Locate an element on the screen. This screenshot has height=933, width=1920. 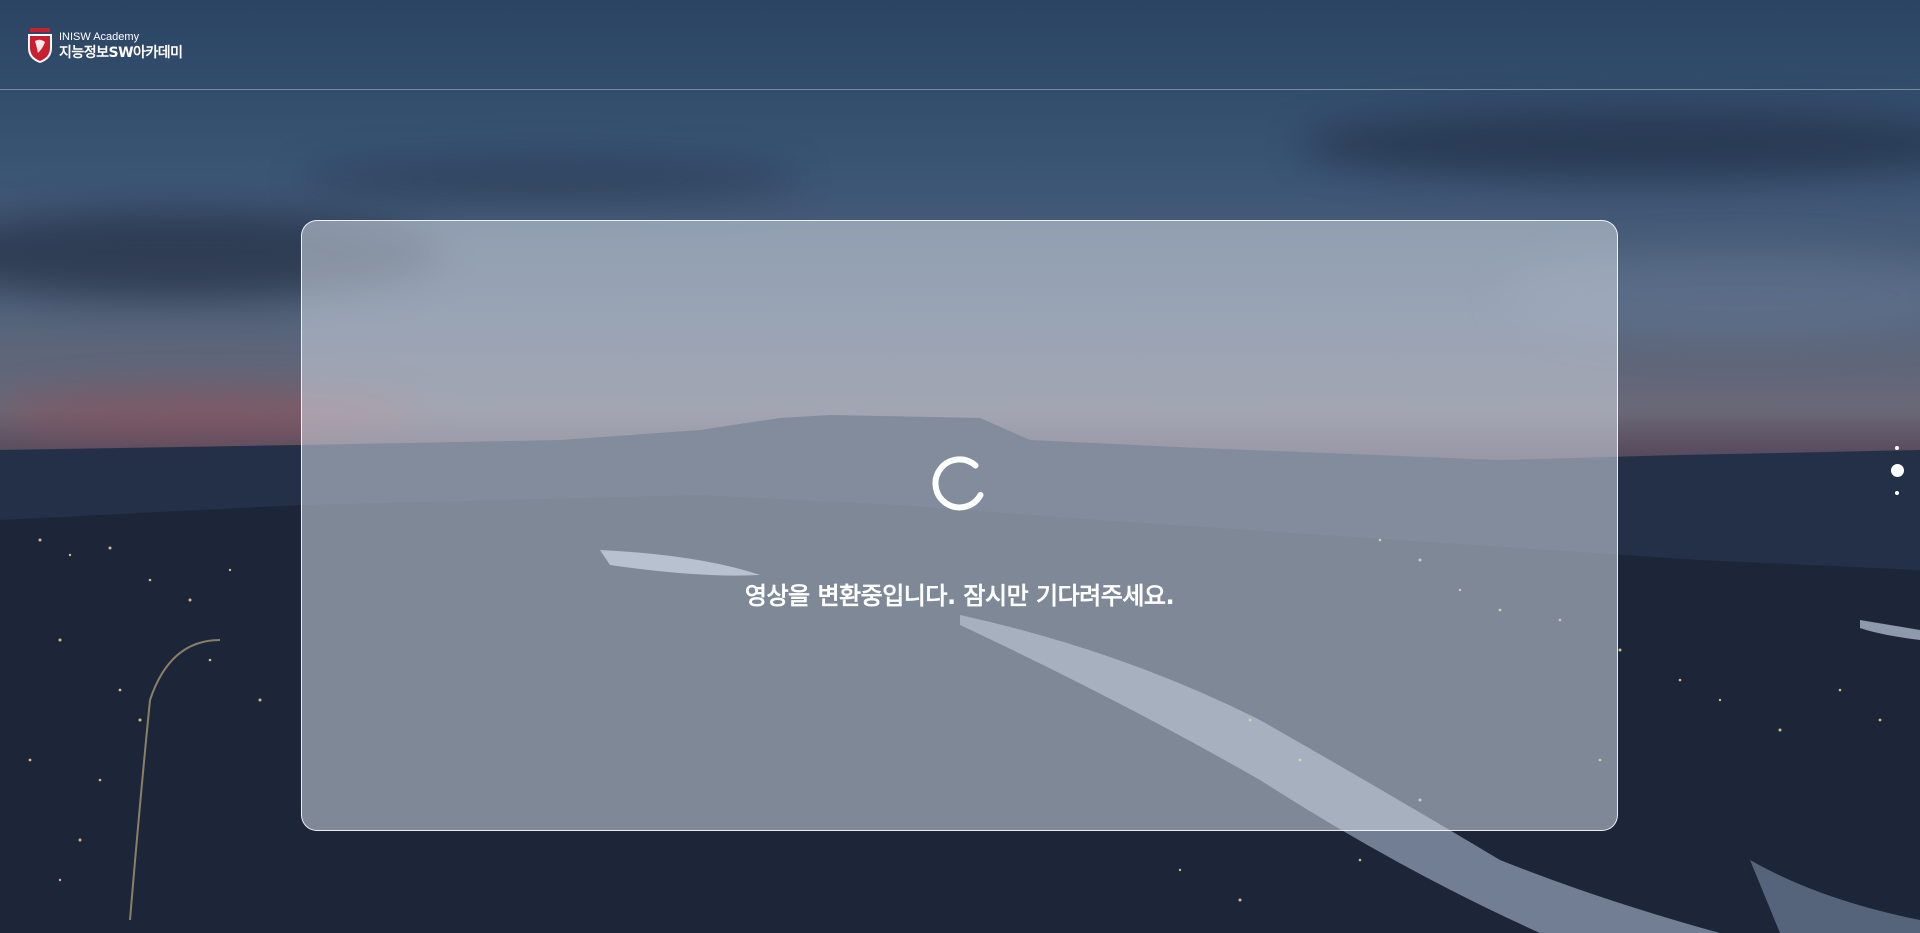
site-logo: INISW Academy 지능정보SW아카데미 is located at coordinates (105, 46).